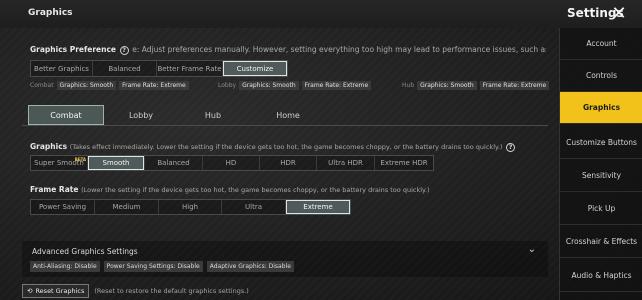 The width and height of the screenshot is (642, 300). I want to click on graphics-super-smooth: Super Smooth BETA, so click(59, 163).